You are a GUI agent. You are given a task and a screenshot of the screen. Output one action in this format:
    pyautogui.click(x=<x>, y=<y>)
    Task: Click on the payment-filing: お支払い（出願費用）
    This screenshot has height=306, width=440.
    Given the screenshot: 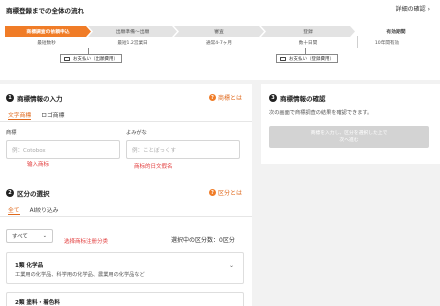 What is the action you would take?
    pyautogui.click(x=91, y=58)
    